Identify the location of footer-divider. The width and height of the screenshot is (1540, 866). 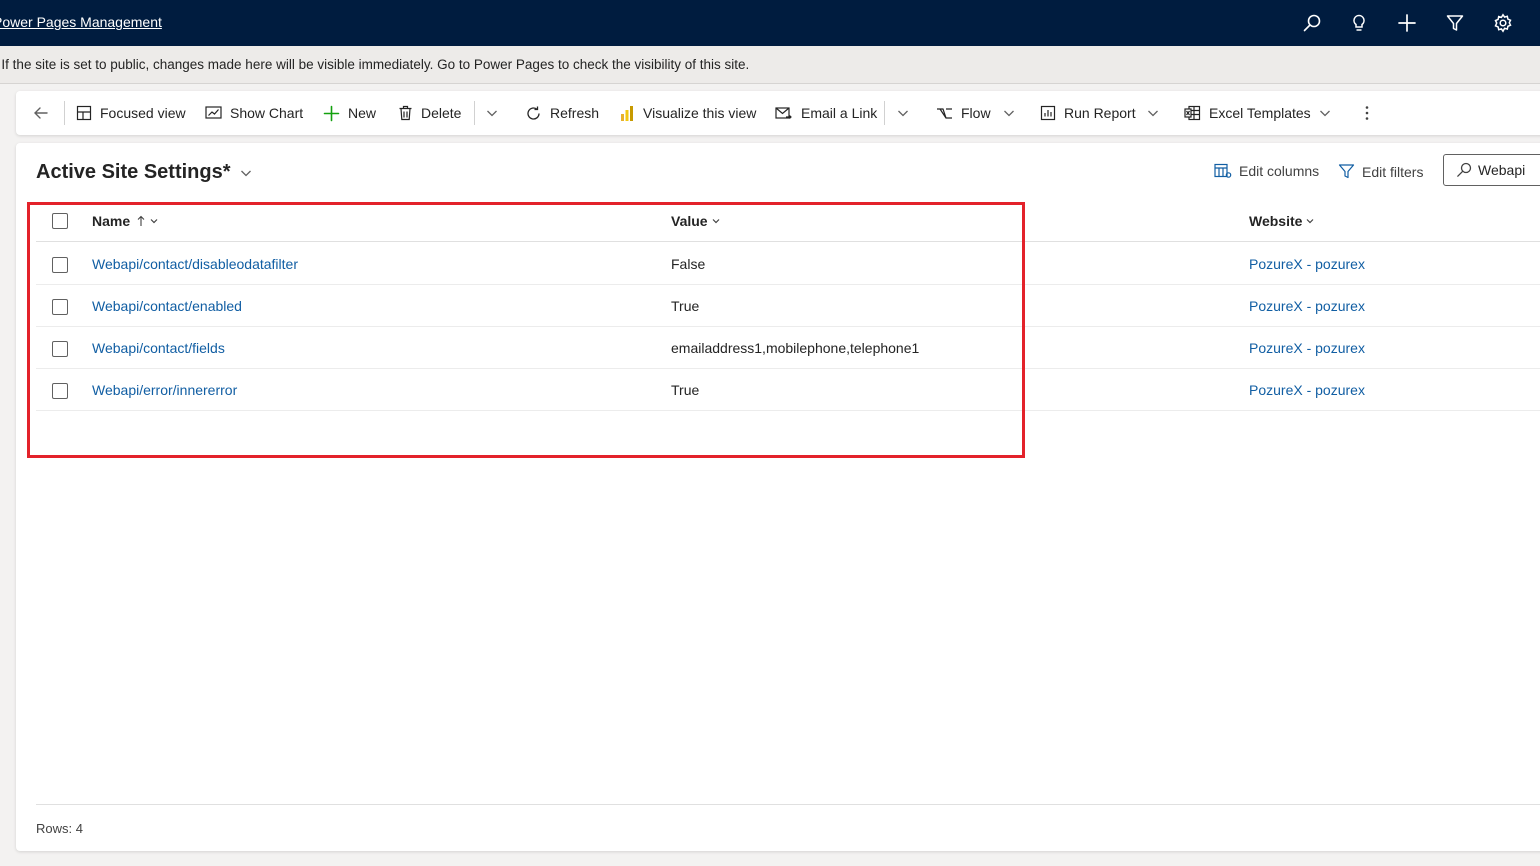
(788, 804).